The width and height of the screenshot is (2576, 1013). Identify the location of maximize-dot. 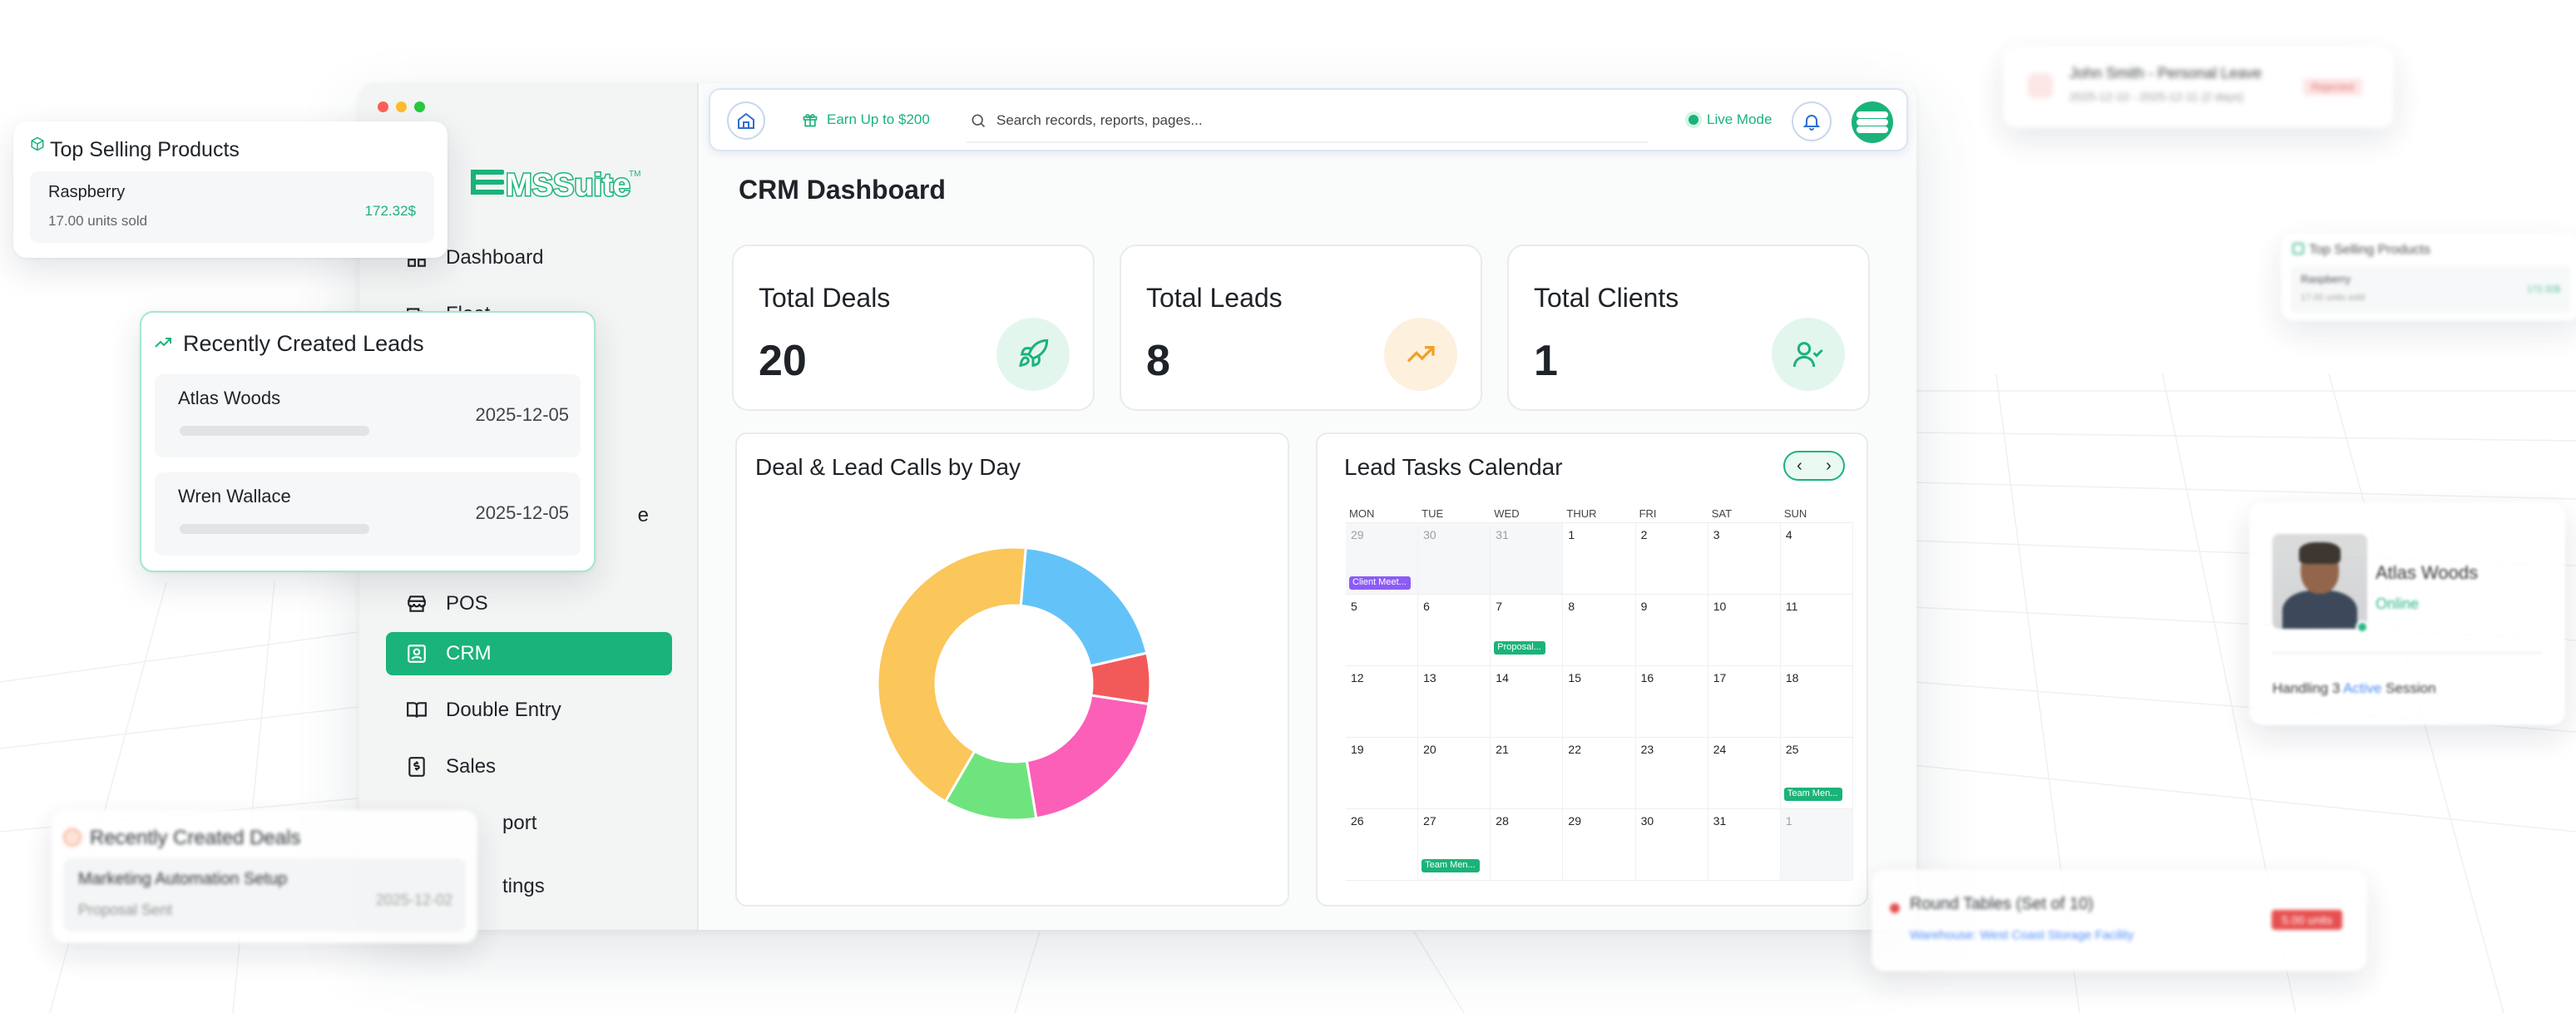
(419, 106).